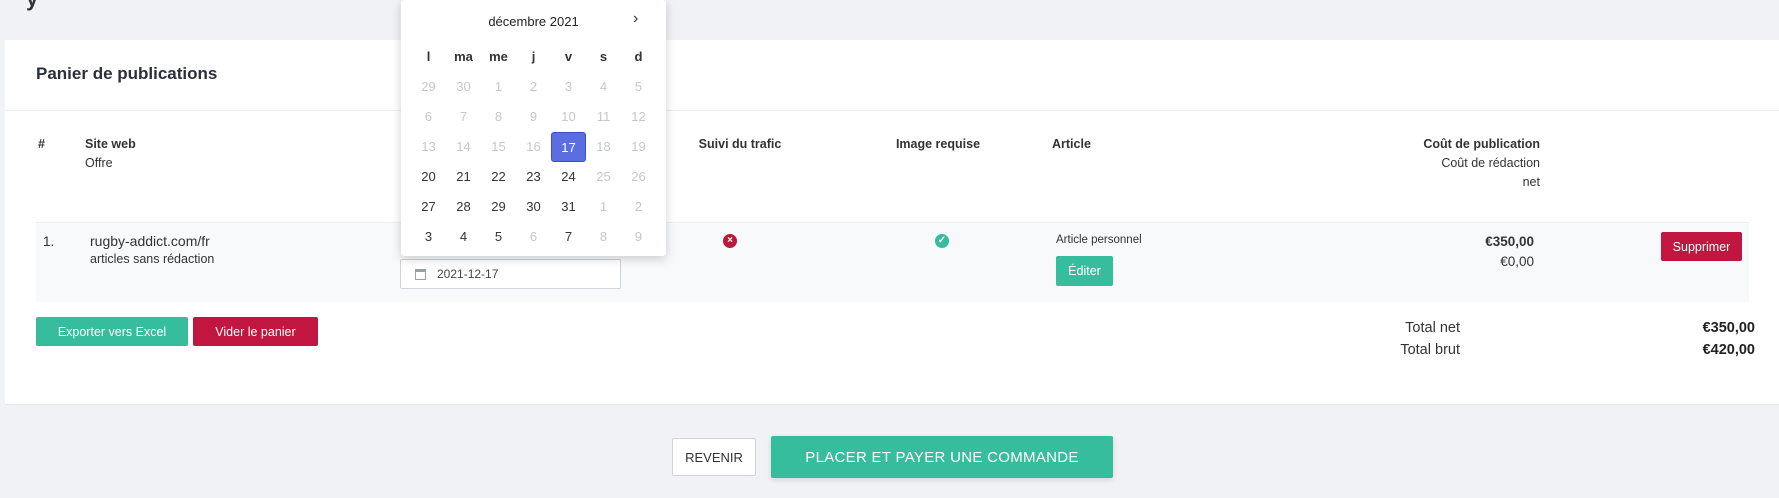 The image size is (1779, 498). Describe the element at coordinates (49, 241) in the screenshot. I see `row-index: 1.` at that location.